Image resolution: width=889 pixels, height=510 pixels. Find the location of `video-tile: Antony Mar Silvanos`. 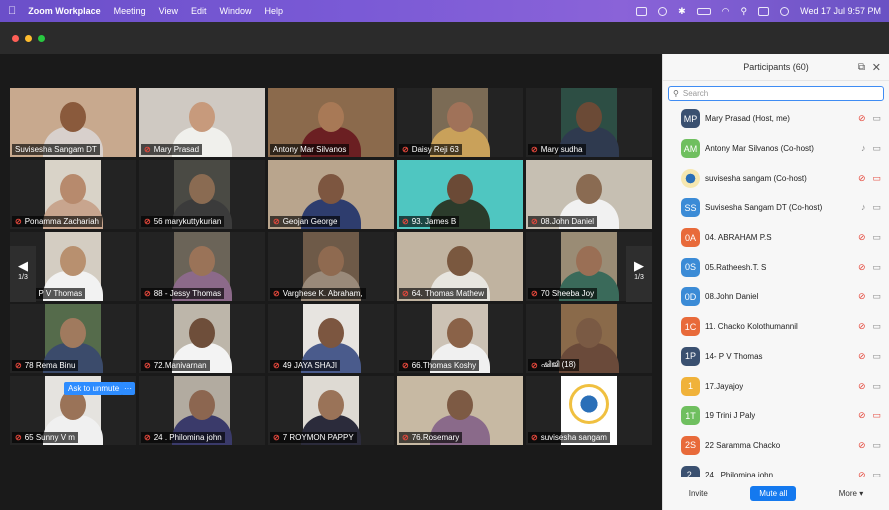

video-tile: Antony Mar Silvanos is located at coordinates (331, 122).